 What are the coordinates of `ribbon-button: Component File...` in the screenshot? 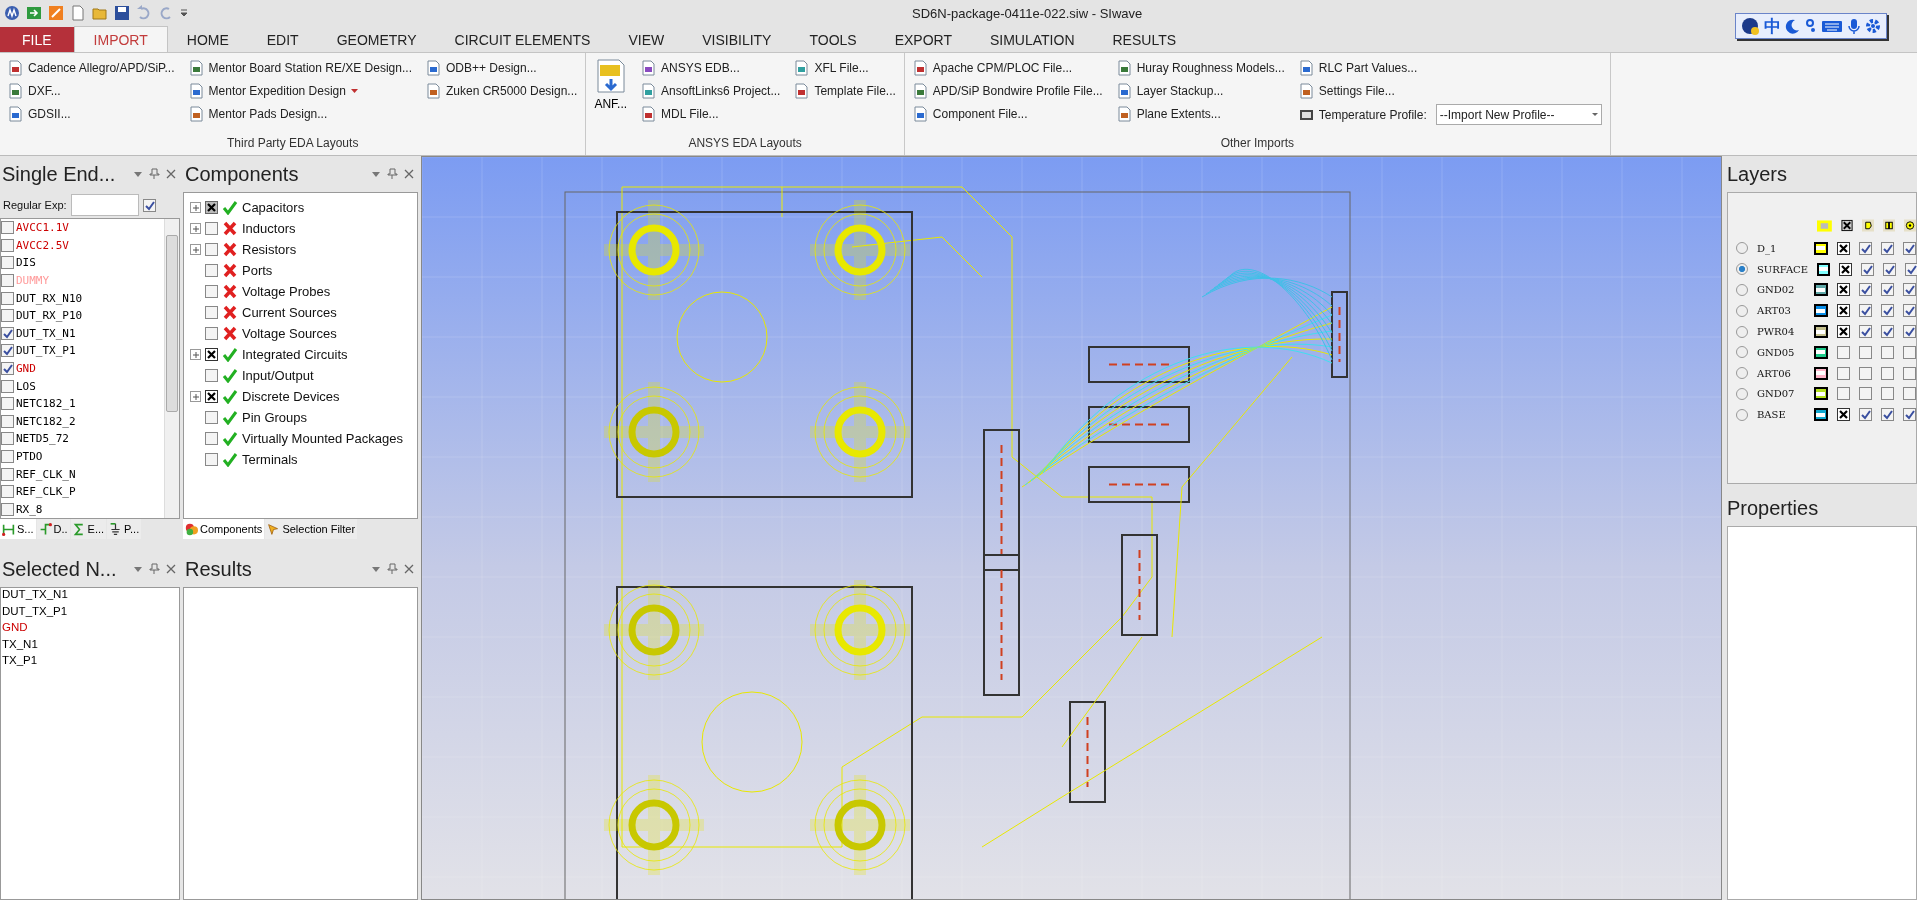 It's located at (1007, 113).